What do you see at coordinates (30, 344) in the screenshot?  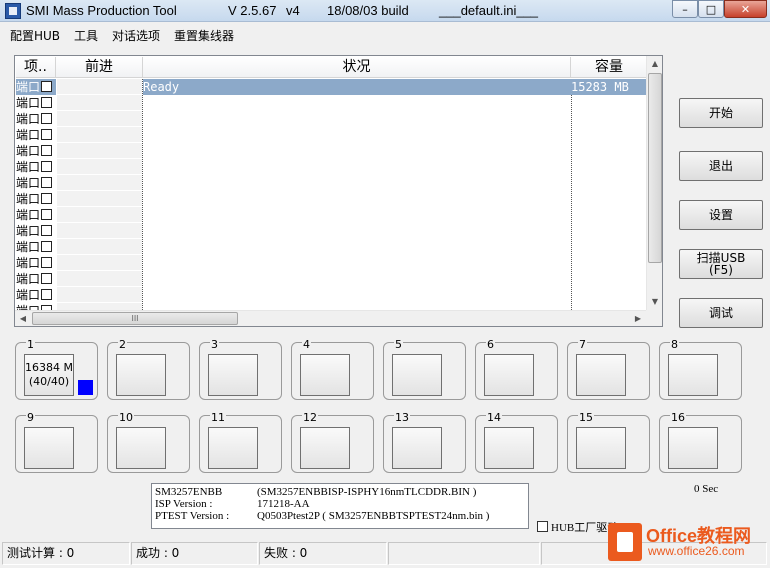 I see `port-number: 1` at bounding box center [30, 344].